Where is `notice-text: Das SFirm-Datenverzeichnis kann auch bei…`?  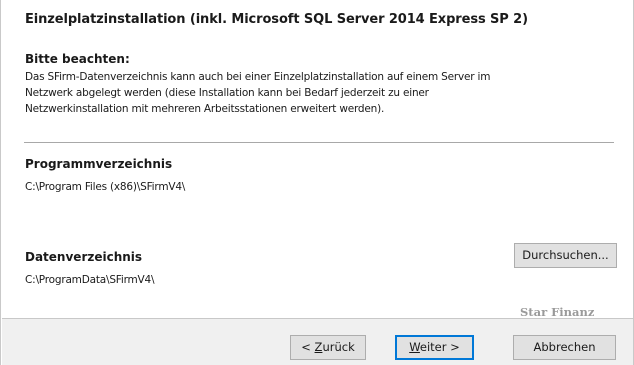
notice-text: Das SFirm-Datenverzeichnis kann auch bei… is located at coordinates (320, 93).